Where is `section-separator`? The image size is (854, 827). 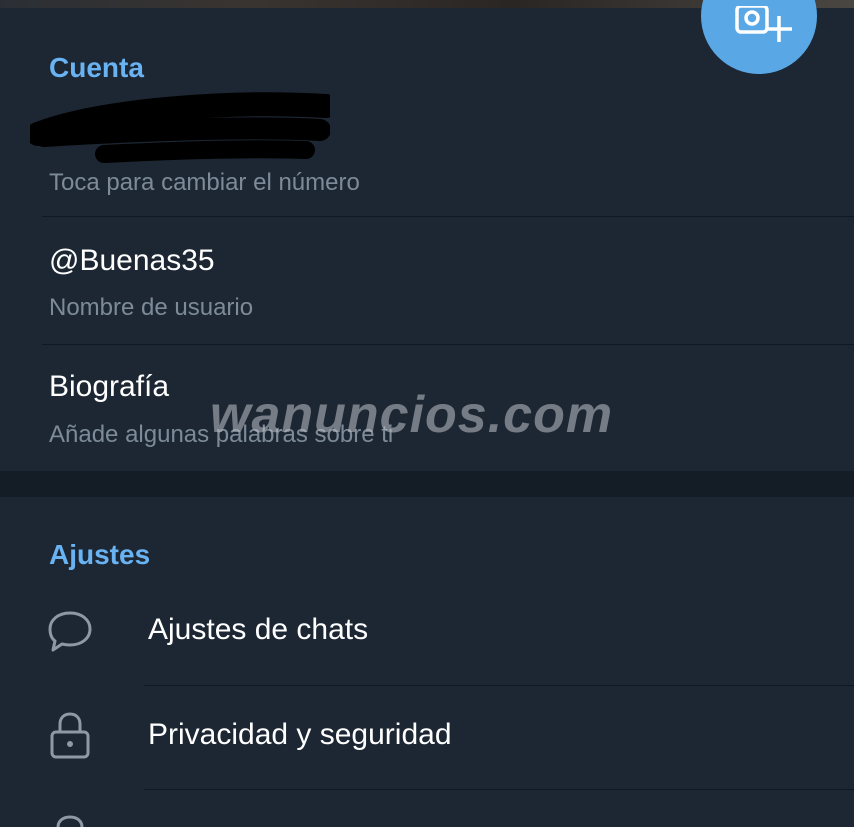 section-separator is located at coordinates (427, 484).